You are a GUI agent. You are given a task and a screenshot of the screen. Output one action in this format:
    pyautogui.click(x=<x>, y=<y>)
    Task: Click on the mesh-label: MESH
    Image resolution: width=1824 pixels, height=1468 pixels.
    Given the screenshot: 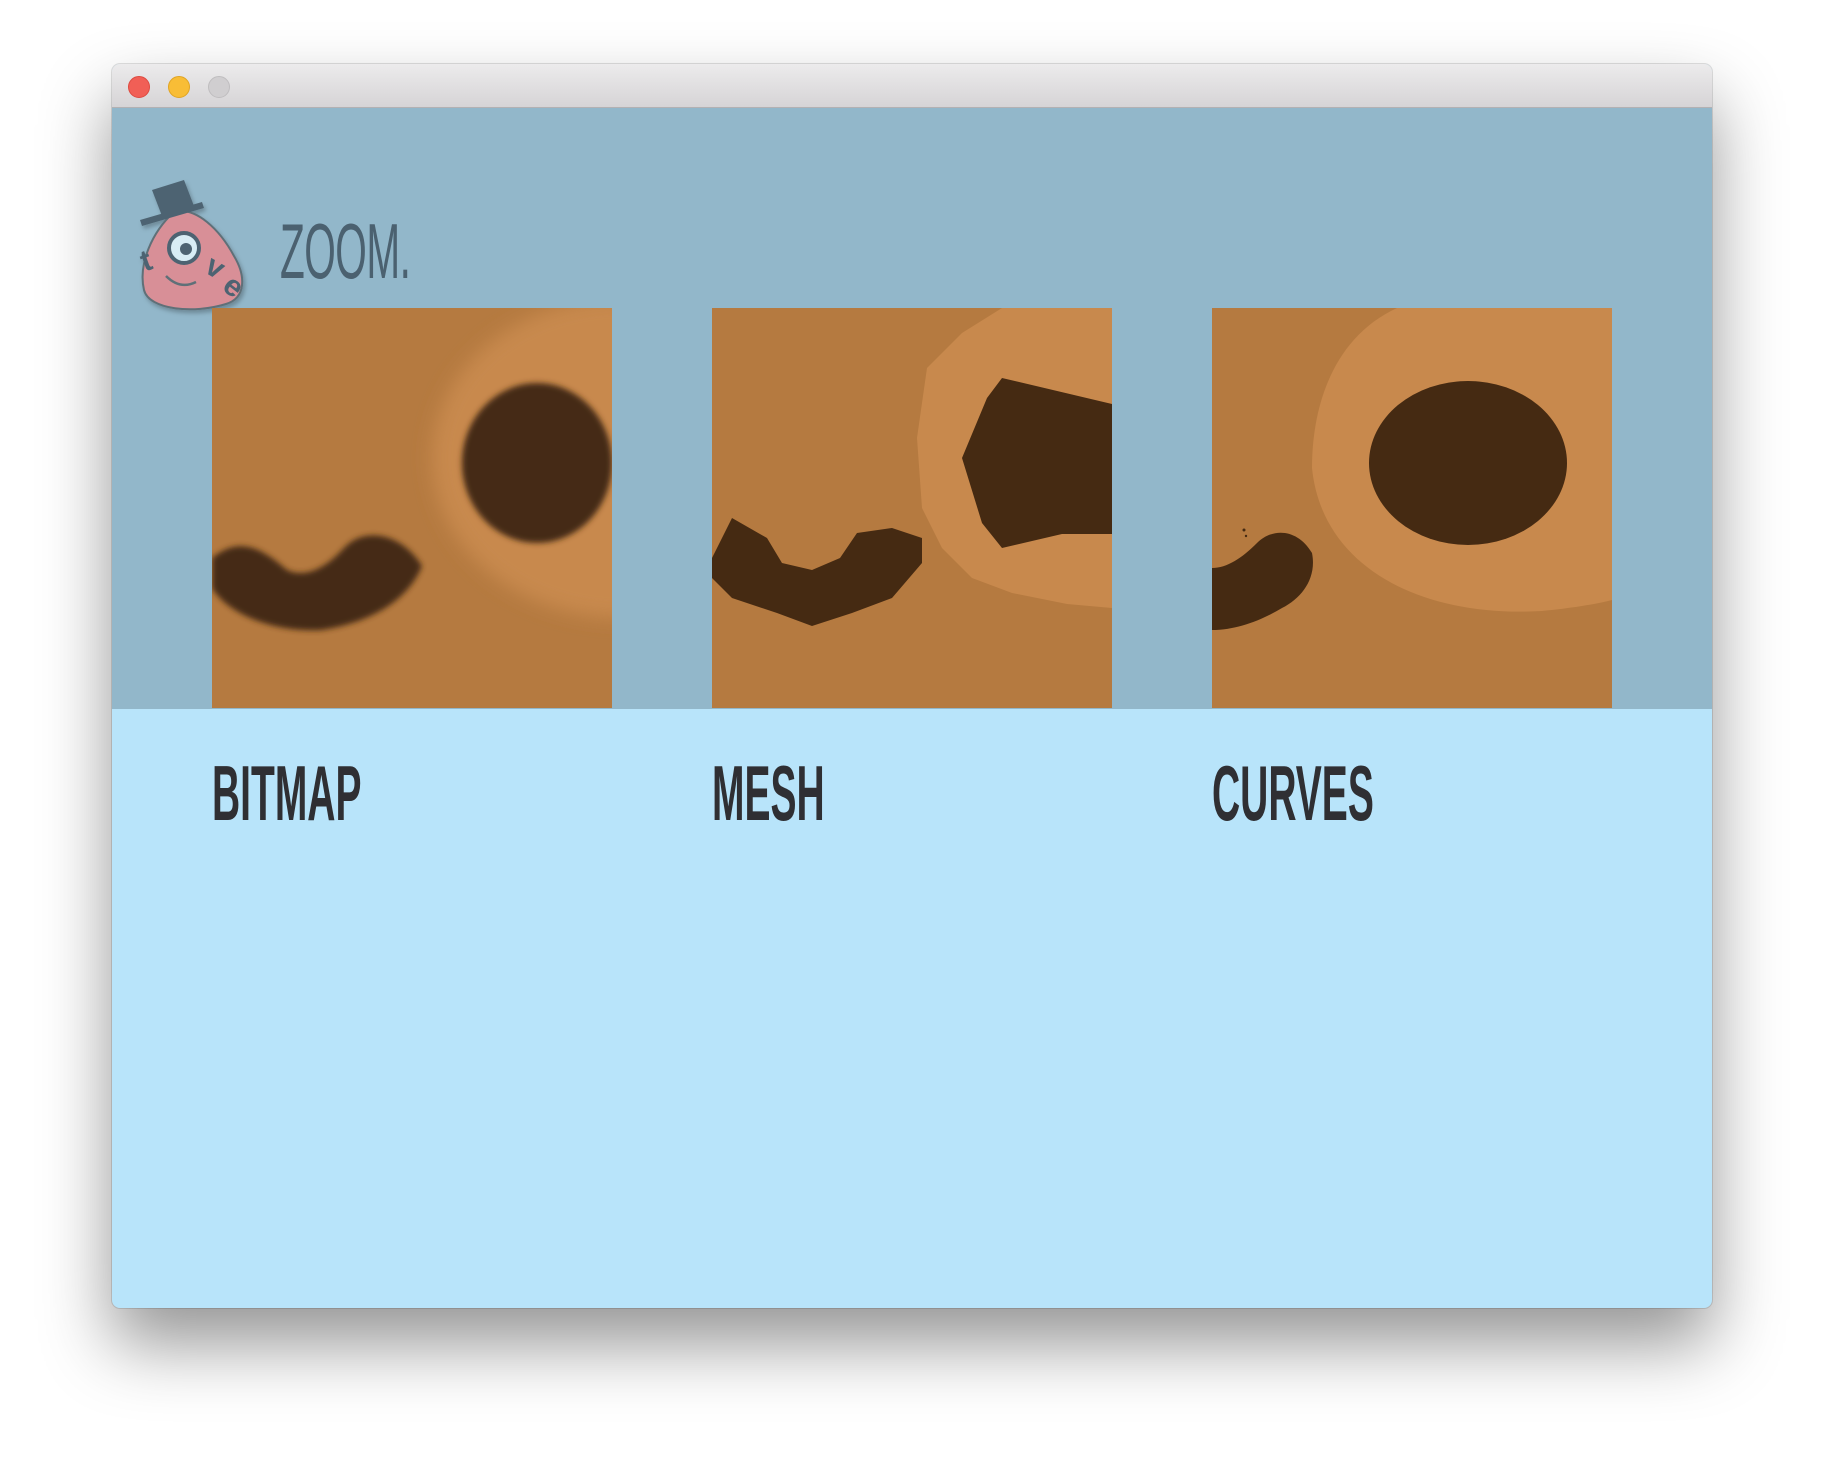 What is the action you would take?
    pyautogui.click(x=768, y=793)
    